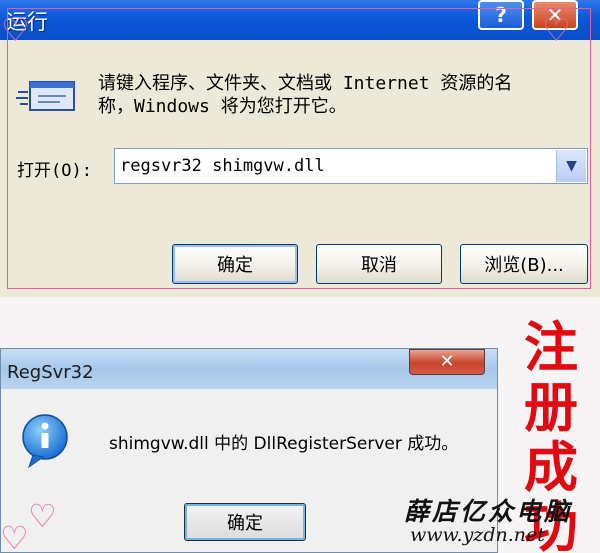 The width and height of the screenshot is (600, 553). Describe the element at coordinates (300, 20) in the screenshot. I see `run-titlebar: 运行 ? ✕` at that location.